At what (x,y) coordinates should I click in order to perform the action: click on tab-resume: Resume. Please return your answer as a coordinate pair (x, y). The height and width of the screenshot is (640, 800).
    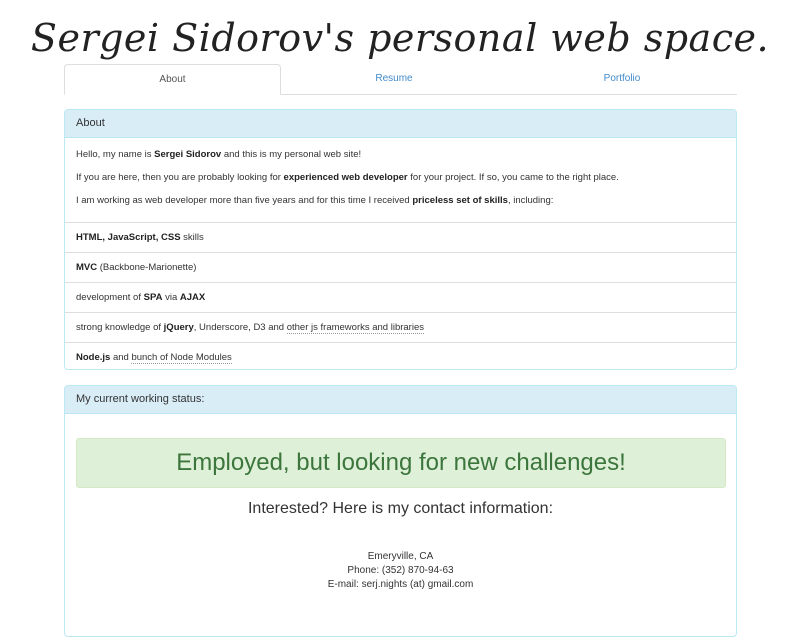
    Looking at the image, I should click on (394, 79).